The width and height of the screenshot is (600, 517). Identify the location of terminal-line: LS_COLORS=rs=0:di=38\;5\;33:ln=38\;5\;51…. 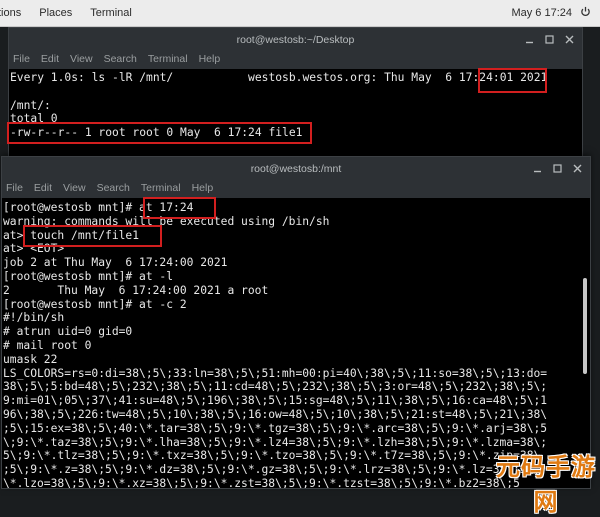
(275, 373).